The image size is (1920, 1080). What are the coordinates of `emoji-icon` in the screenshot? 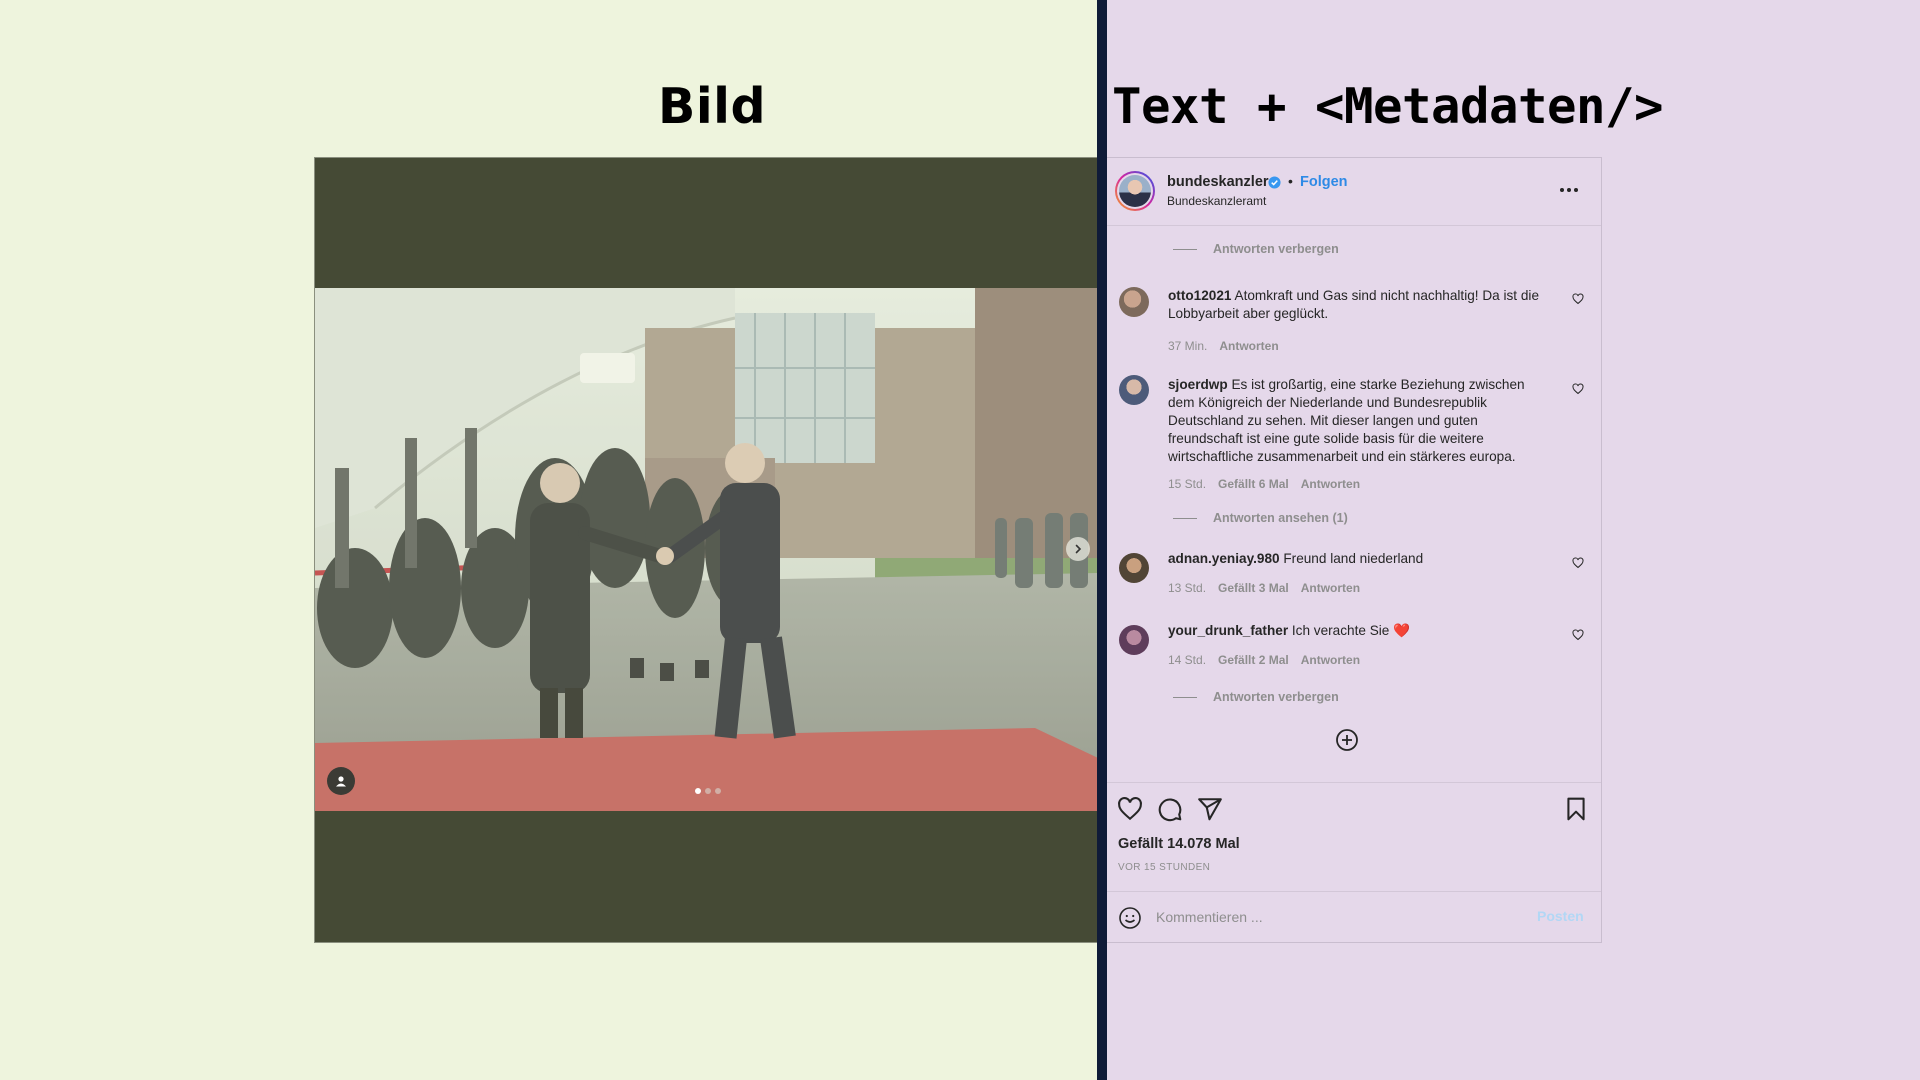 It's located at (1130, 918).